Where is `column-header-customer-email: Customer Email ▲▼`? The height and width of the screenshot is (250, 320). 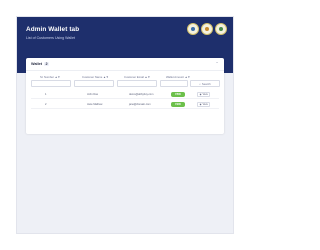
column-header-customer-email: Customer Email ▲▼ is located at coordinates (137, 77).